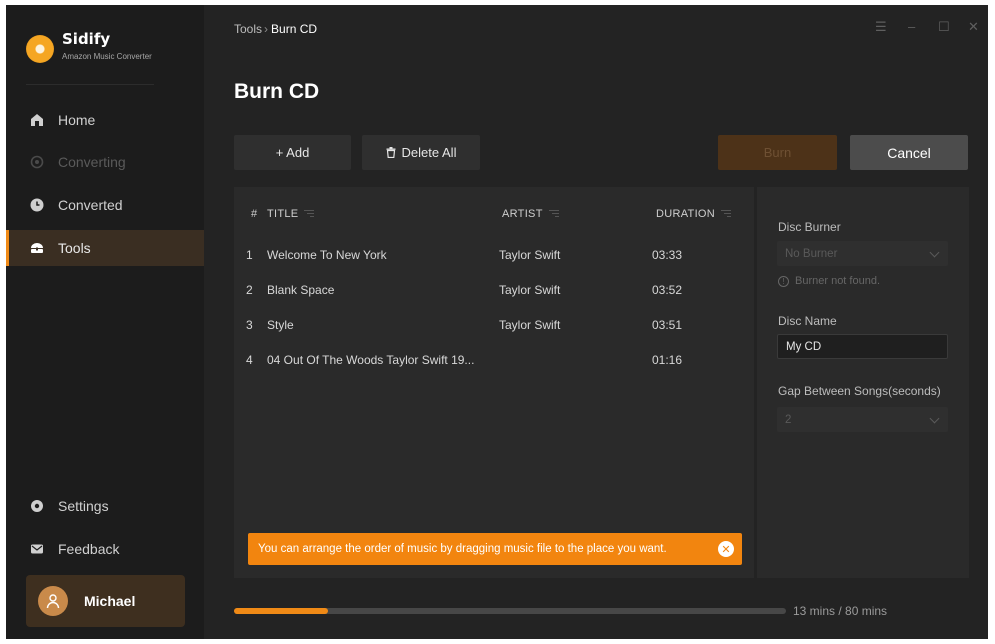  I want to click on burn-button-label: Burn, so click(777, 152).